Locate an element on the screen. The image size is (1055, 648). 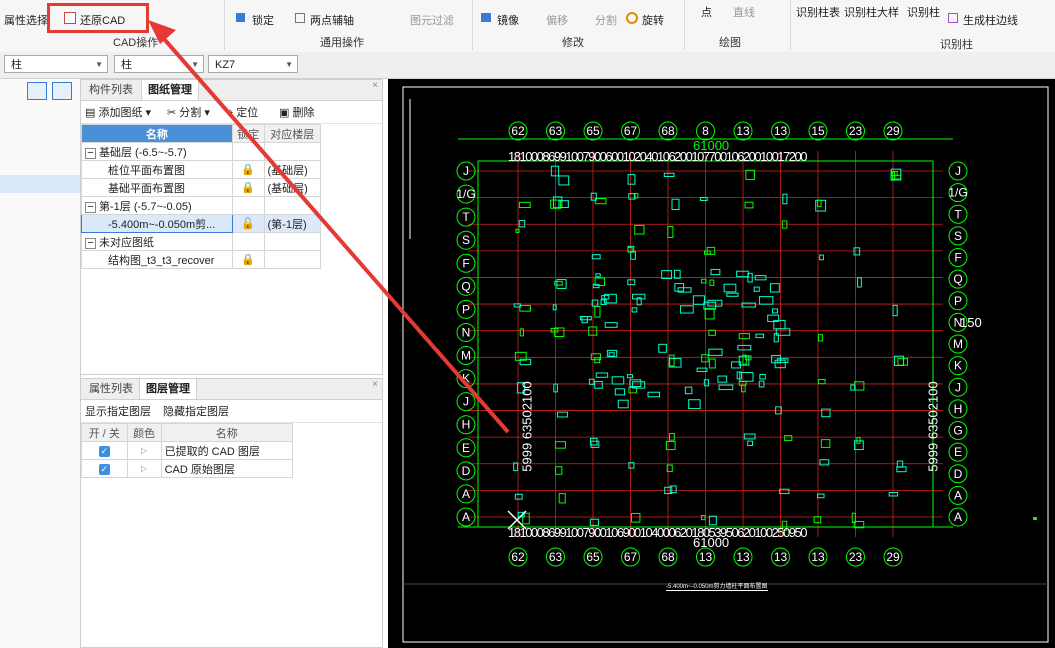
drawing-caption: -5.400m~-0.050m剪力墙柱平面布置图 is located at coordinates (717, 586).